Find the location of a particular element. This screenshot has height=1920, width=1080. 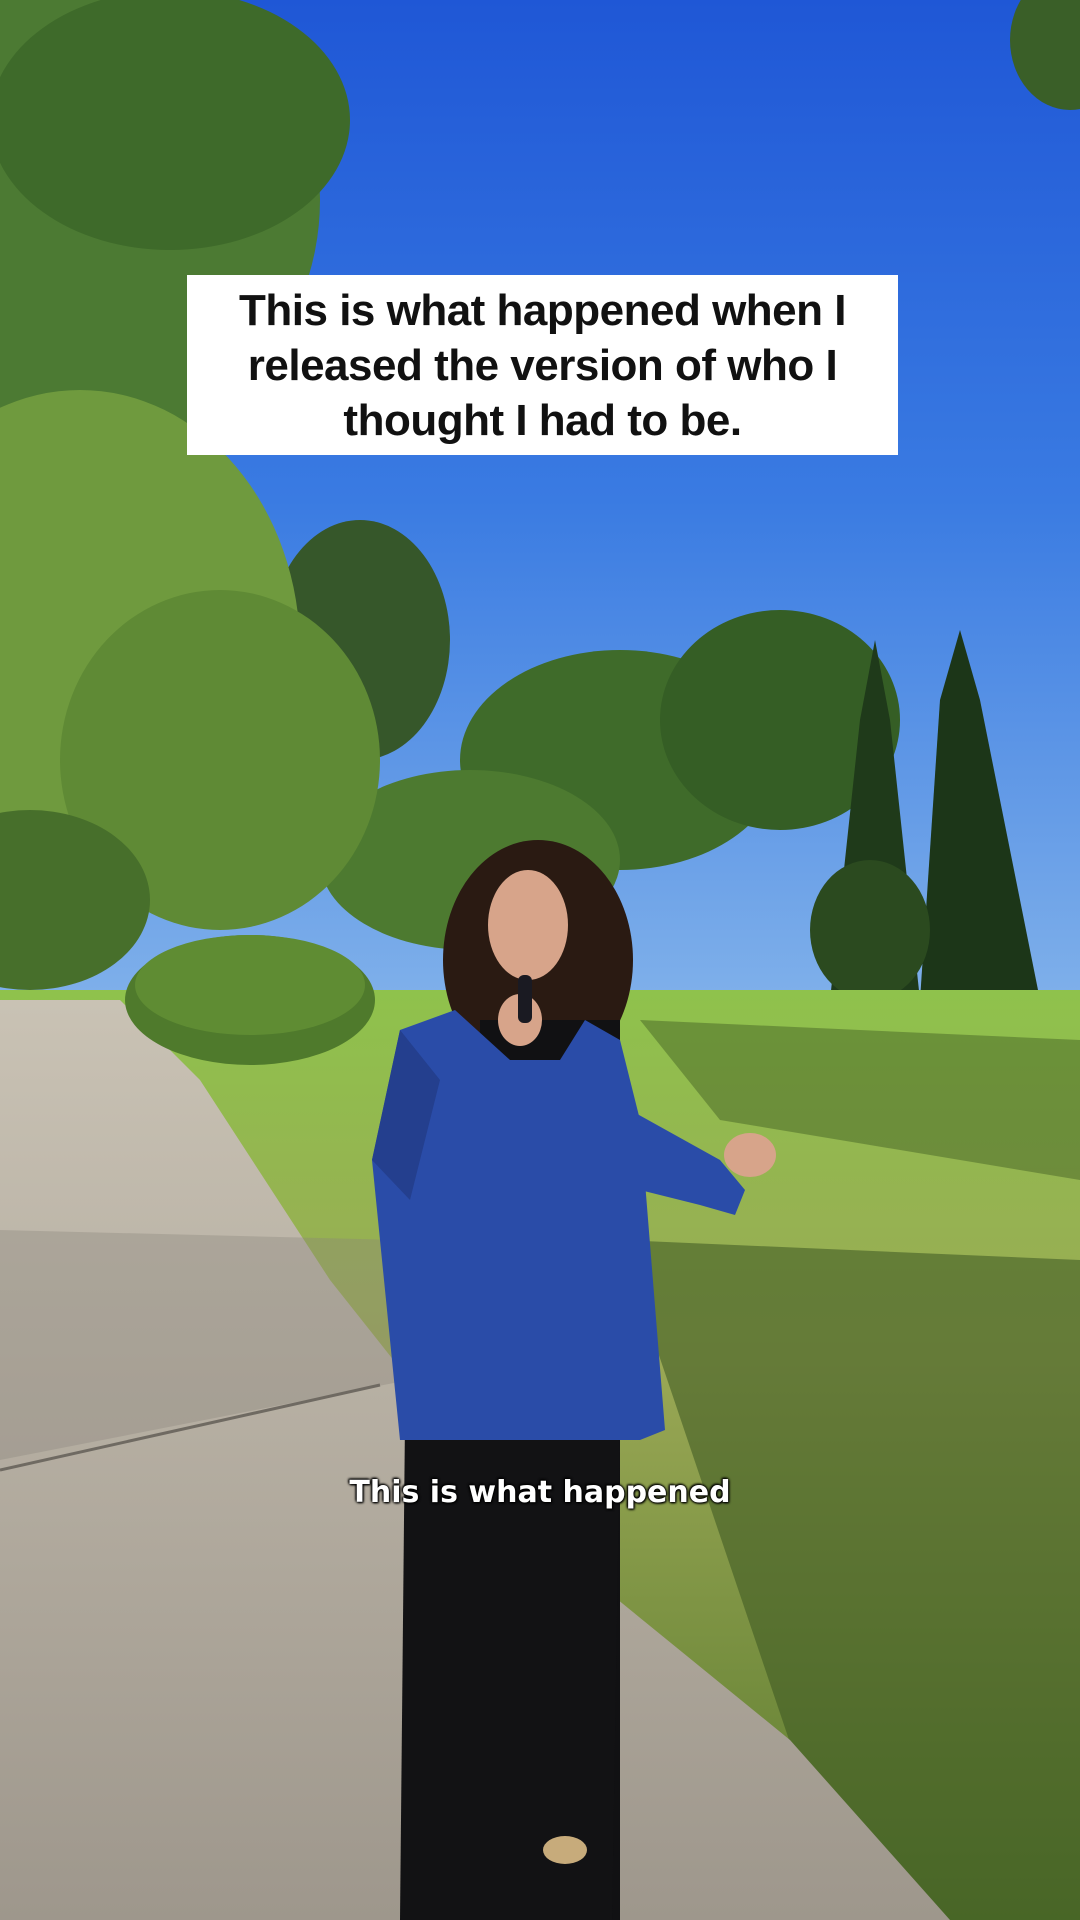

subtitle-caption: This is what happened is located at coordinates (540, 1492).